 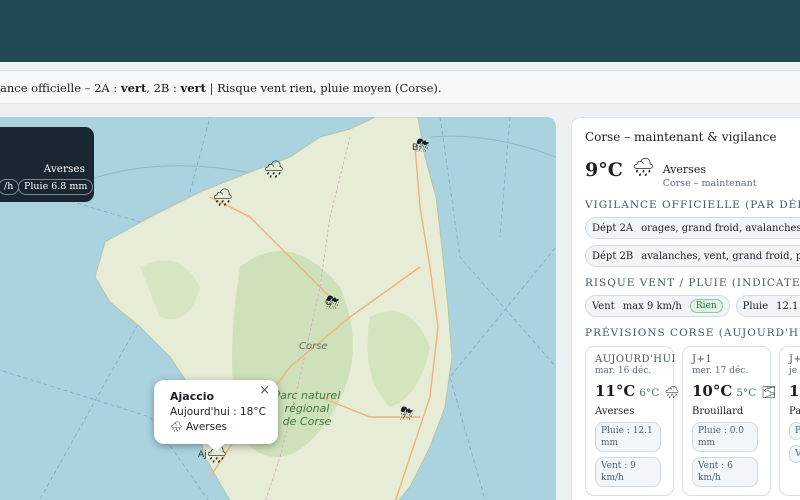 I want to click on current-condition-block: Averses Corse – maintenant, so click(x=710, y=176).